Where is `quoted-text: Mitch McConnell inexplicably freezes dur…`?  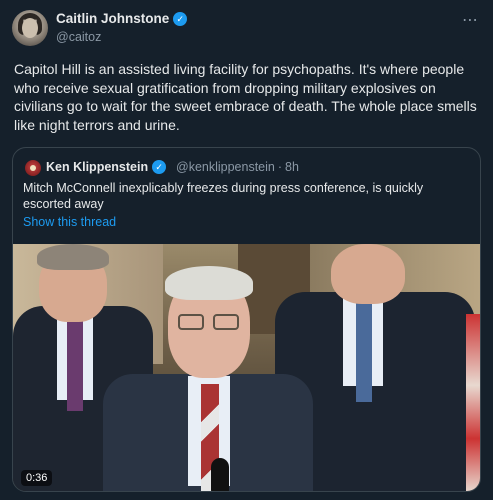
quoted-text: Mitch McConnell inexplicably freezes dur… is located at coordinates (223, 196).